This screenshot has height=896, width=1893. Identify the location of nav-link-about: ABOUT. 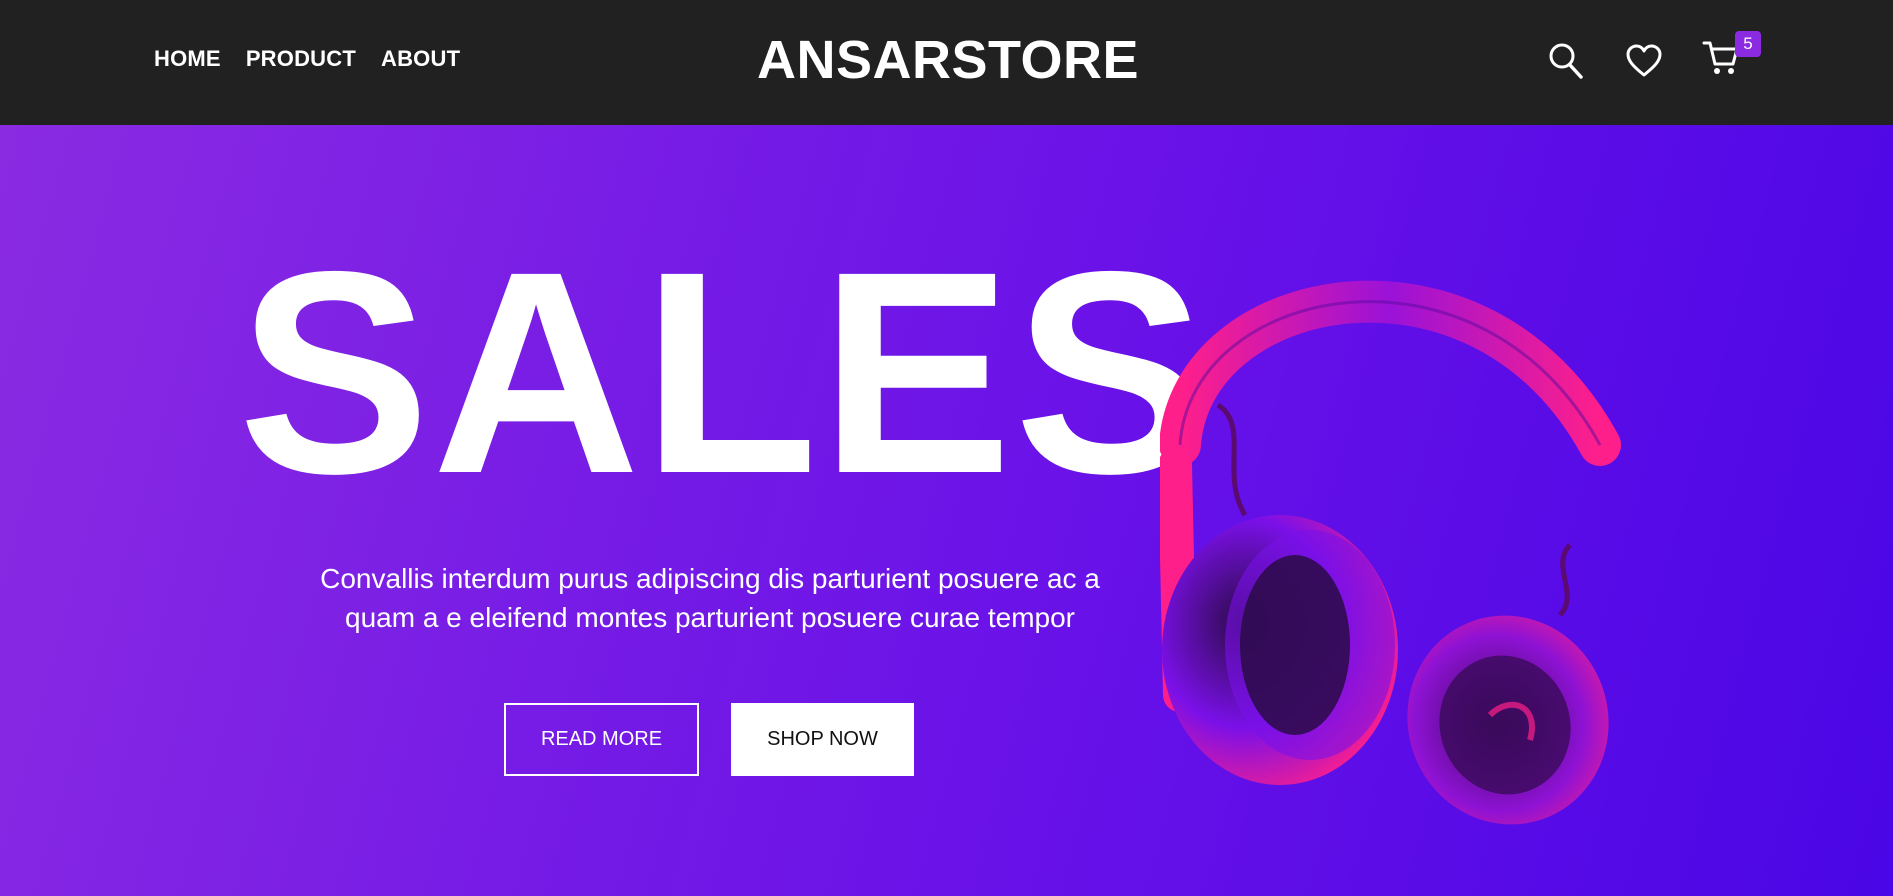
(420, 59).